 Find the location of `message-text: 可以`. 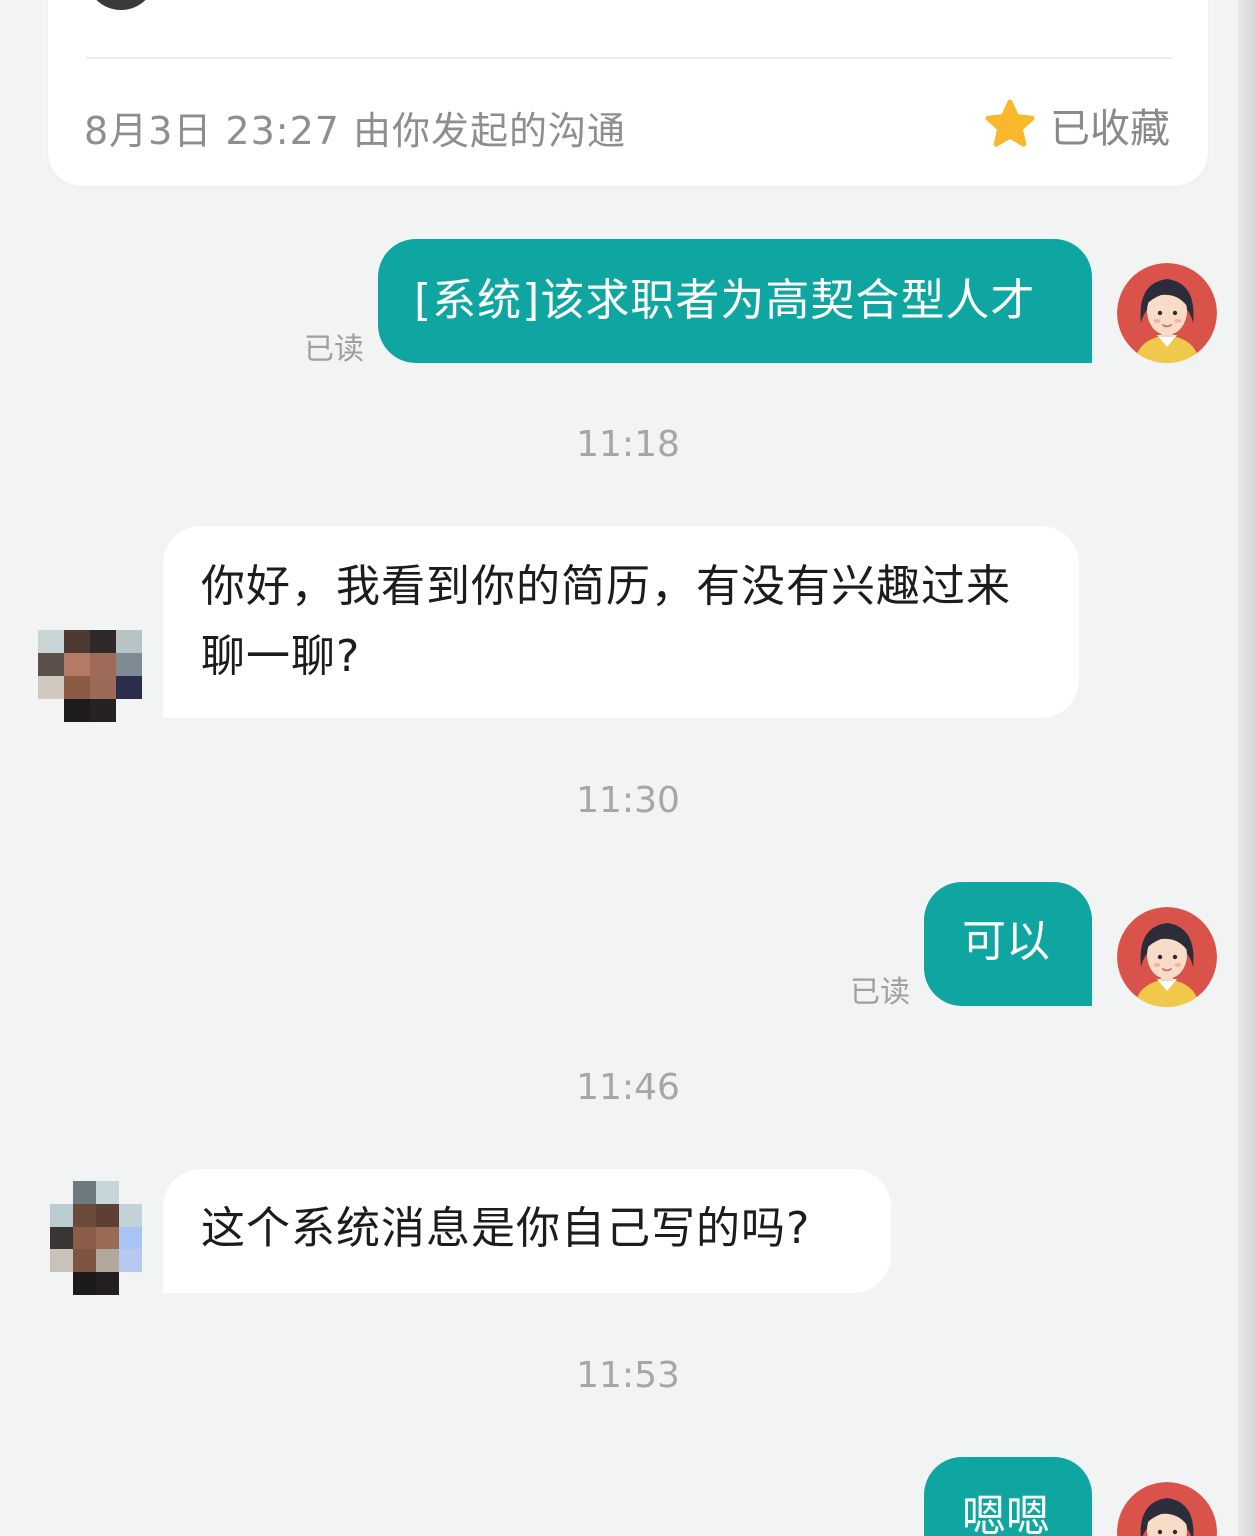

message-text: 可以 is located at coordinates (1006, 941).